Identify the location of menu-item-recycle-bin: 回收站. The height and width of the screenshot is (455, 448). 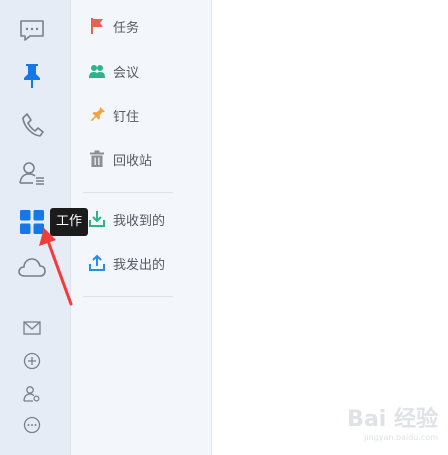
(142, 159).